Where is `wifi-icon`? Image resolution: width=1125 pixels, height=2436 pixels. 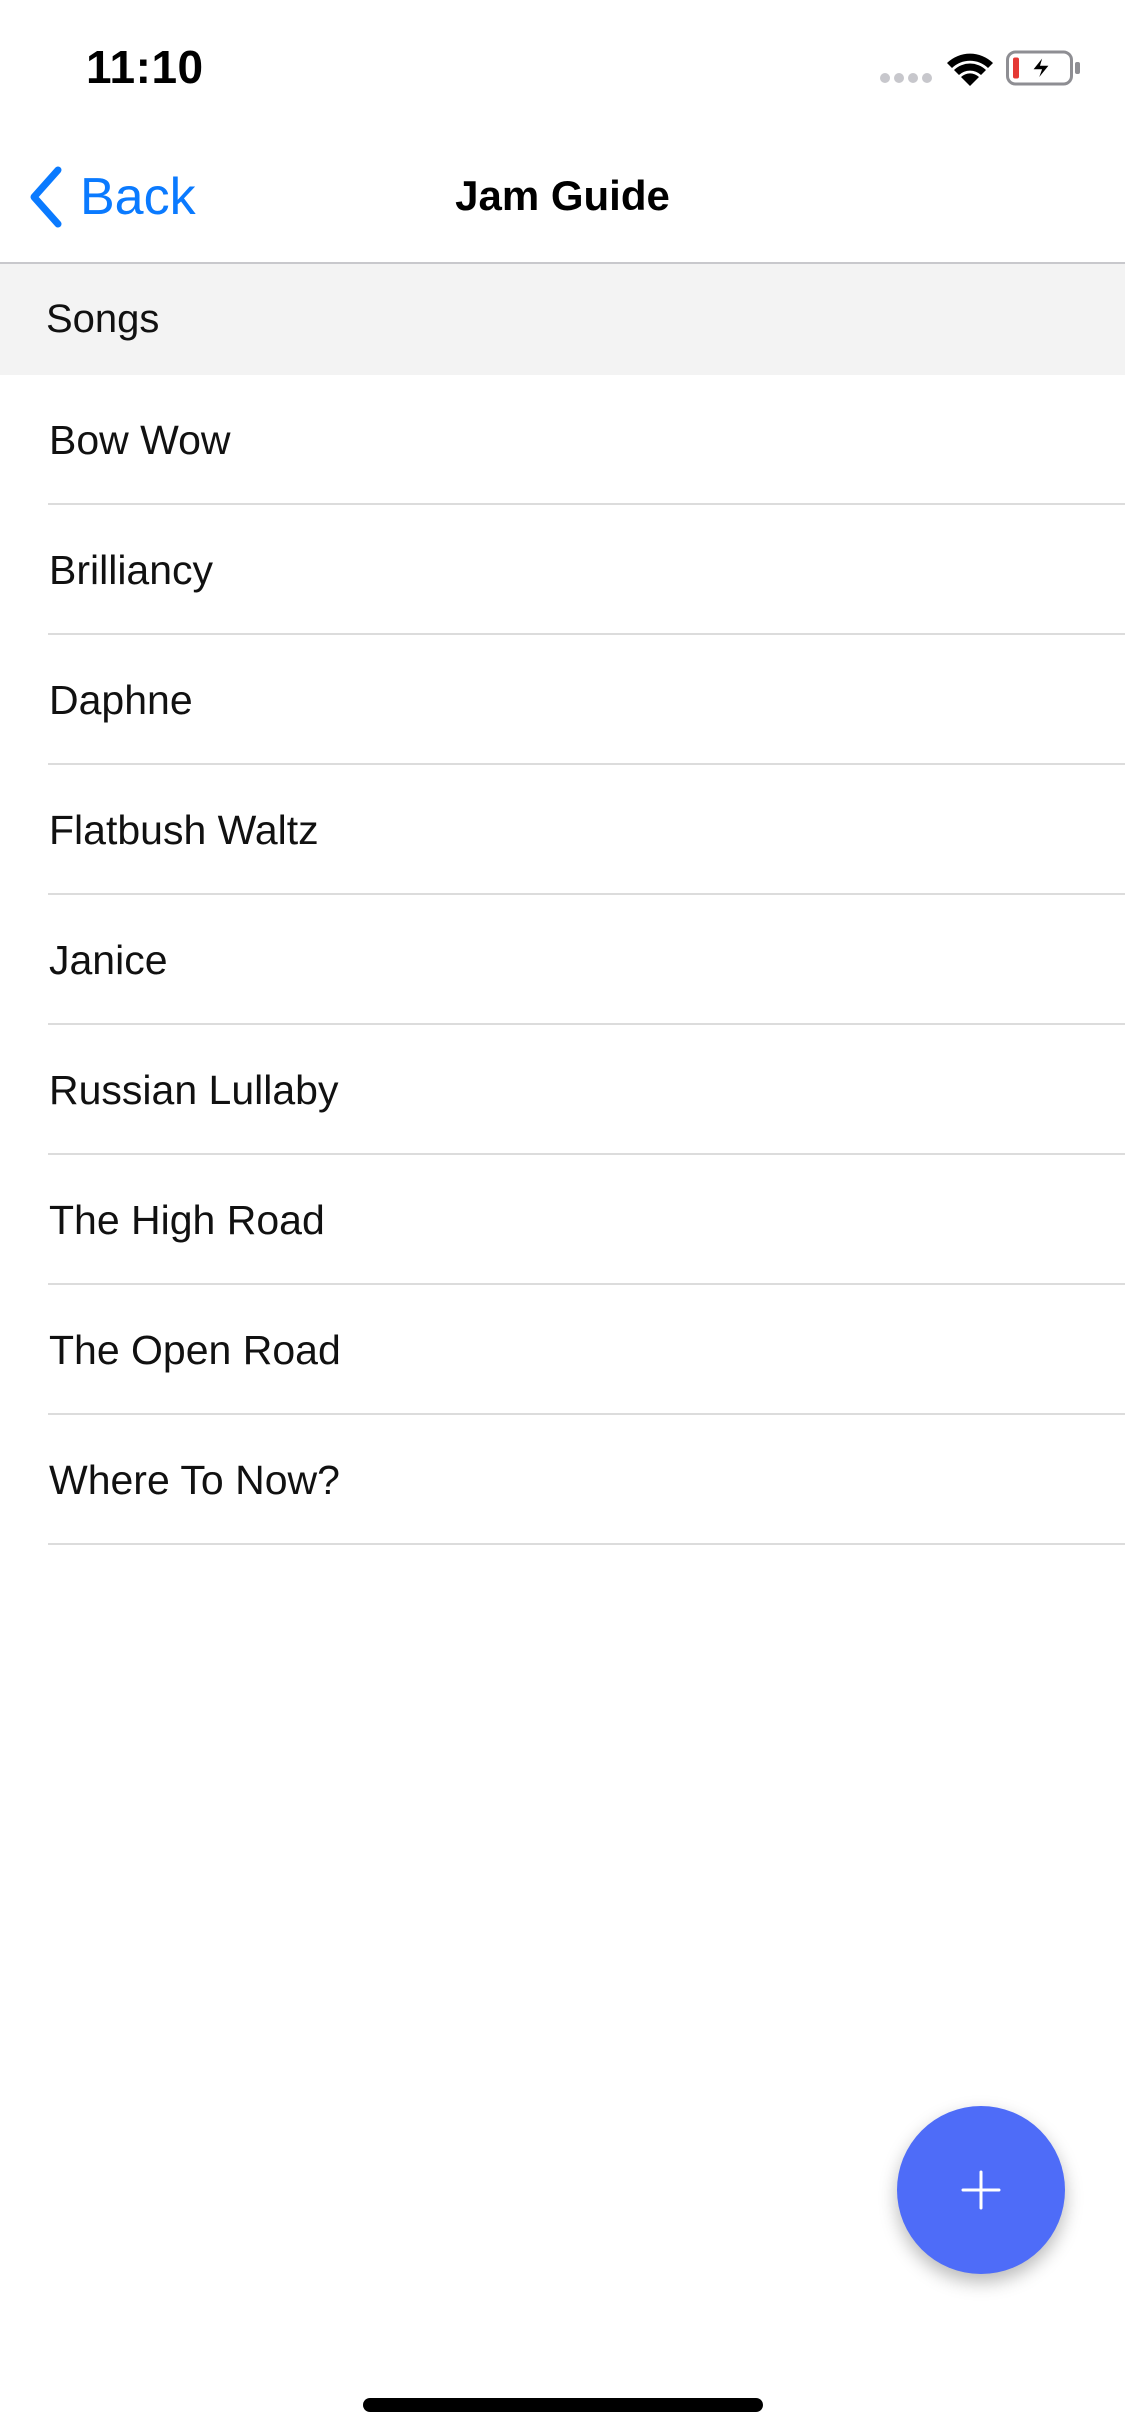 wifi-icon is located at coordinates (970, 69).